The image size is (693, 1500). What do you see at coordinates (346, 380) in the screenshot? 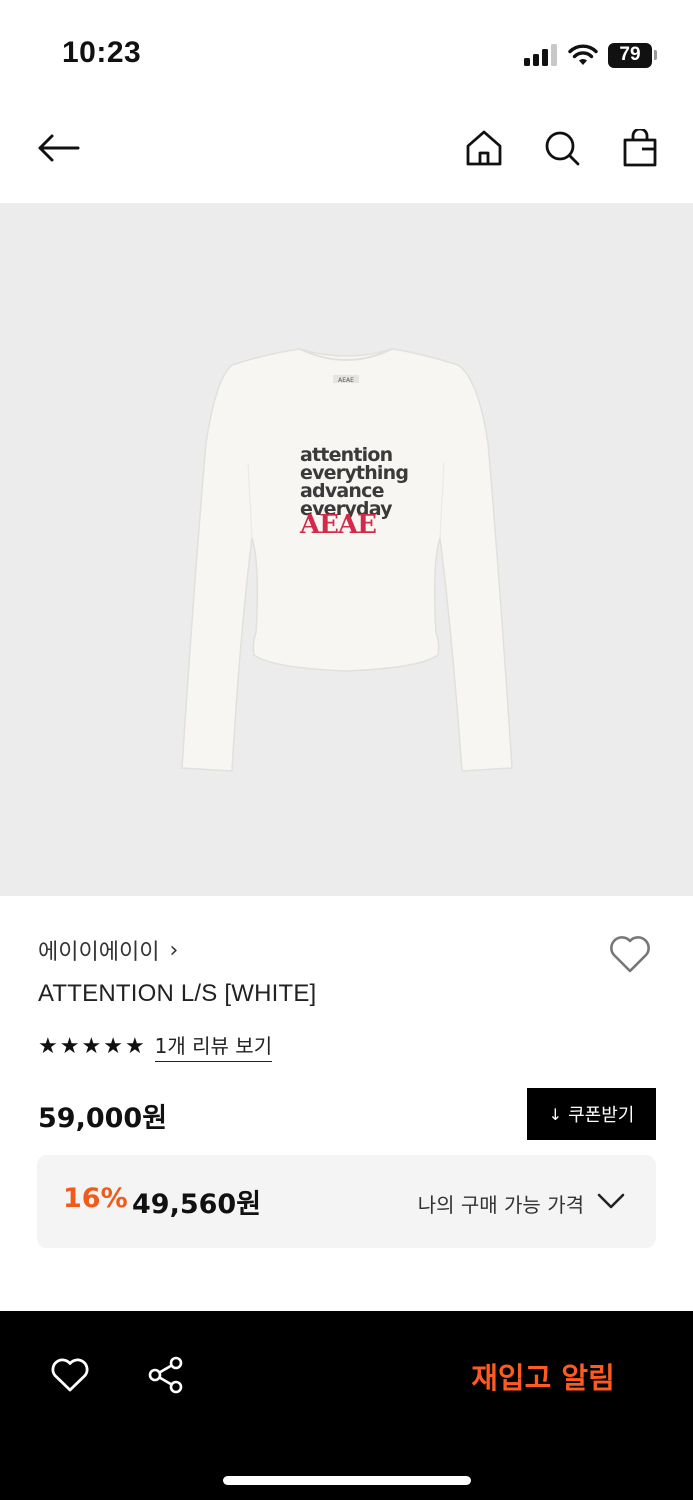
I see `neck-label: AEAE` at bounding box center [346, 380].